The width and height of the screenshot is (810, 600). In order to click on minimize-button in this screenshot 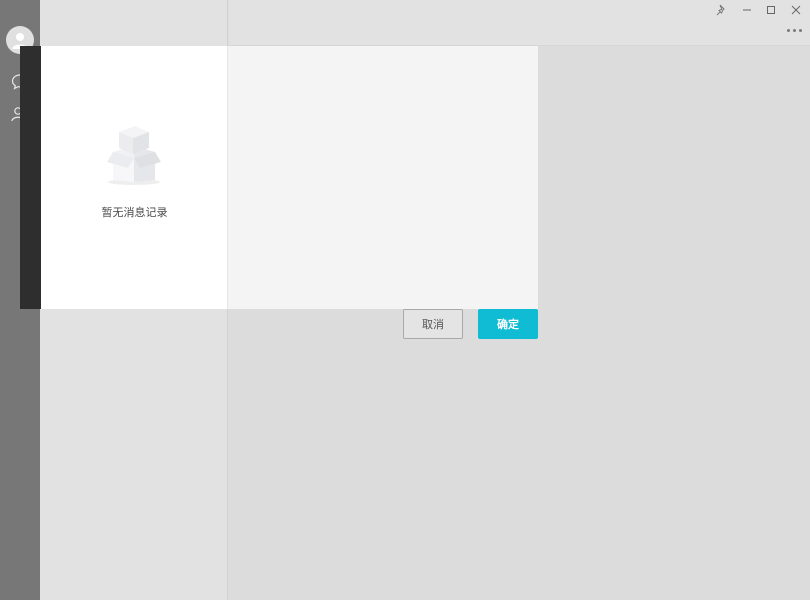, I will do `click(747, 10)`.